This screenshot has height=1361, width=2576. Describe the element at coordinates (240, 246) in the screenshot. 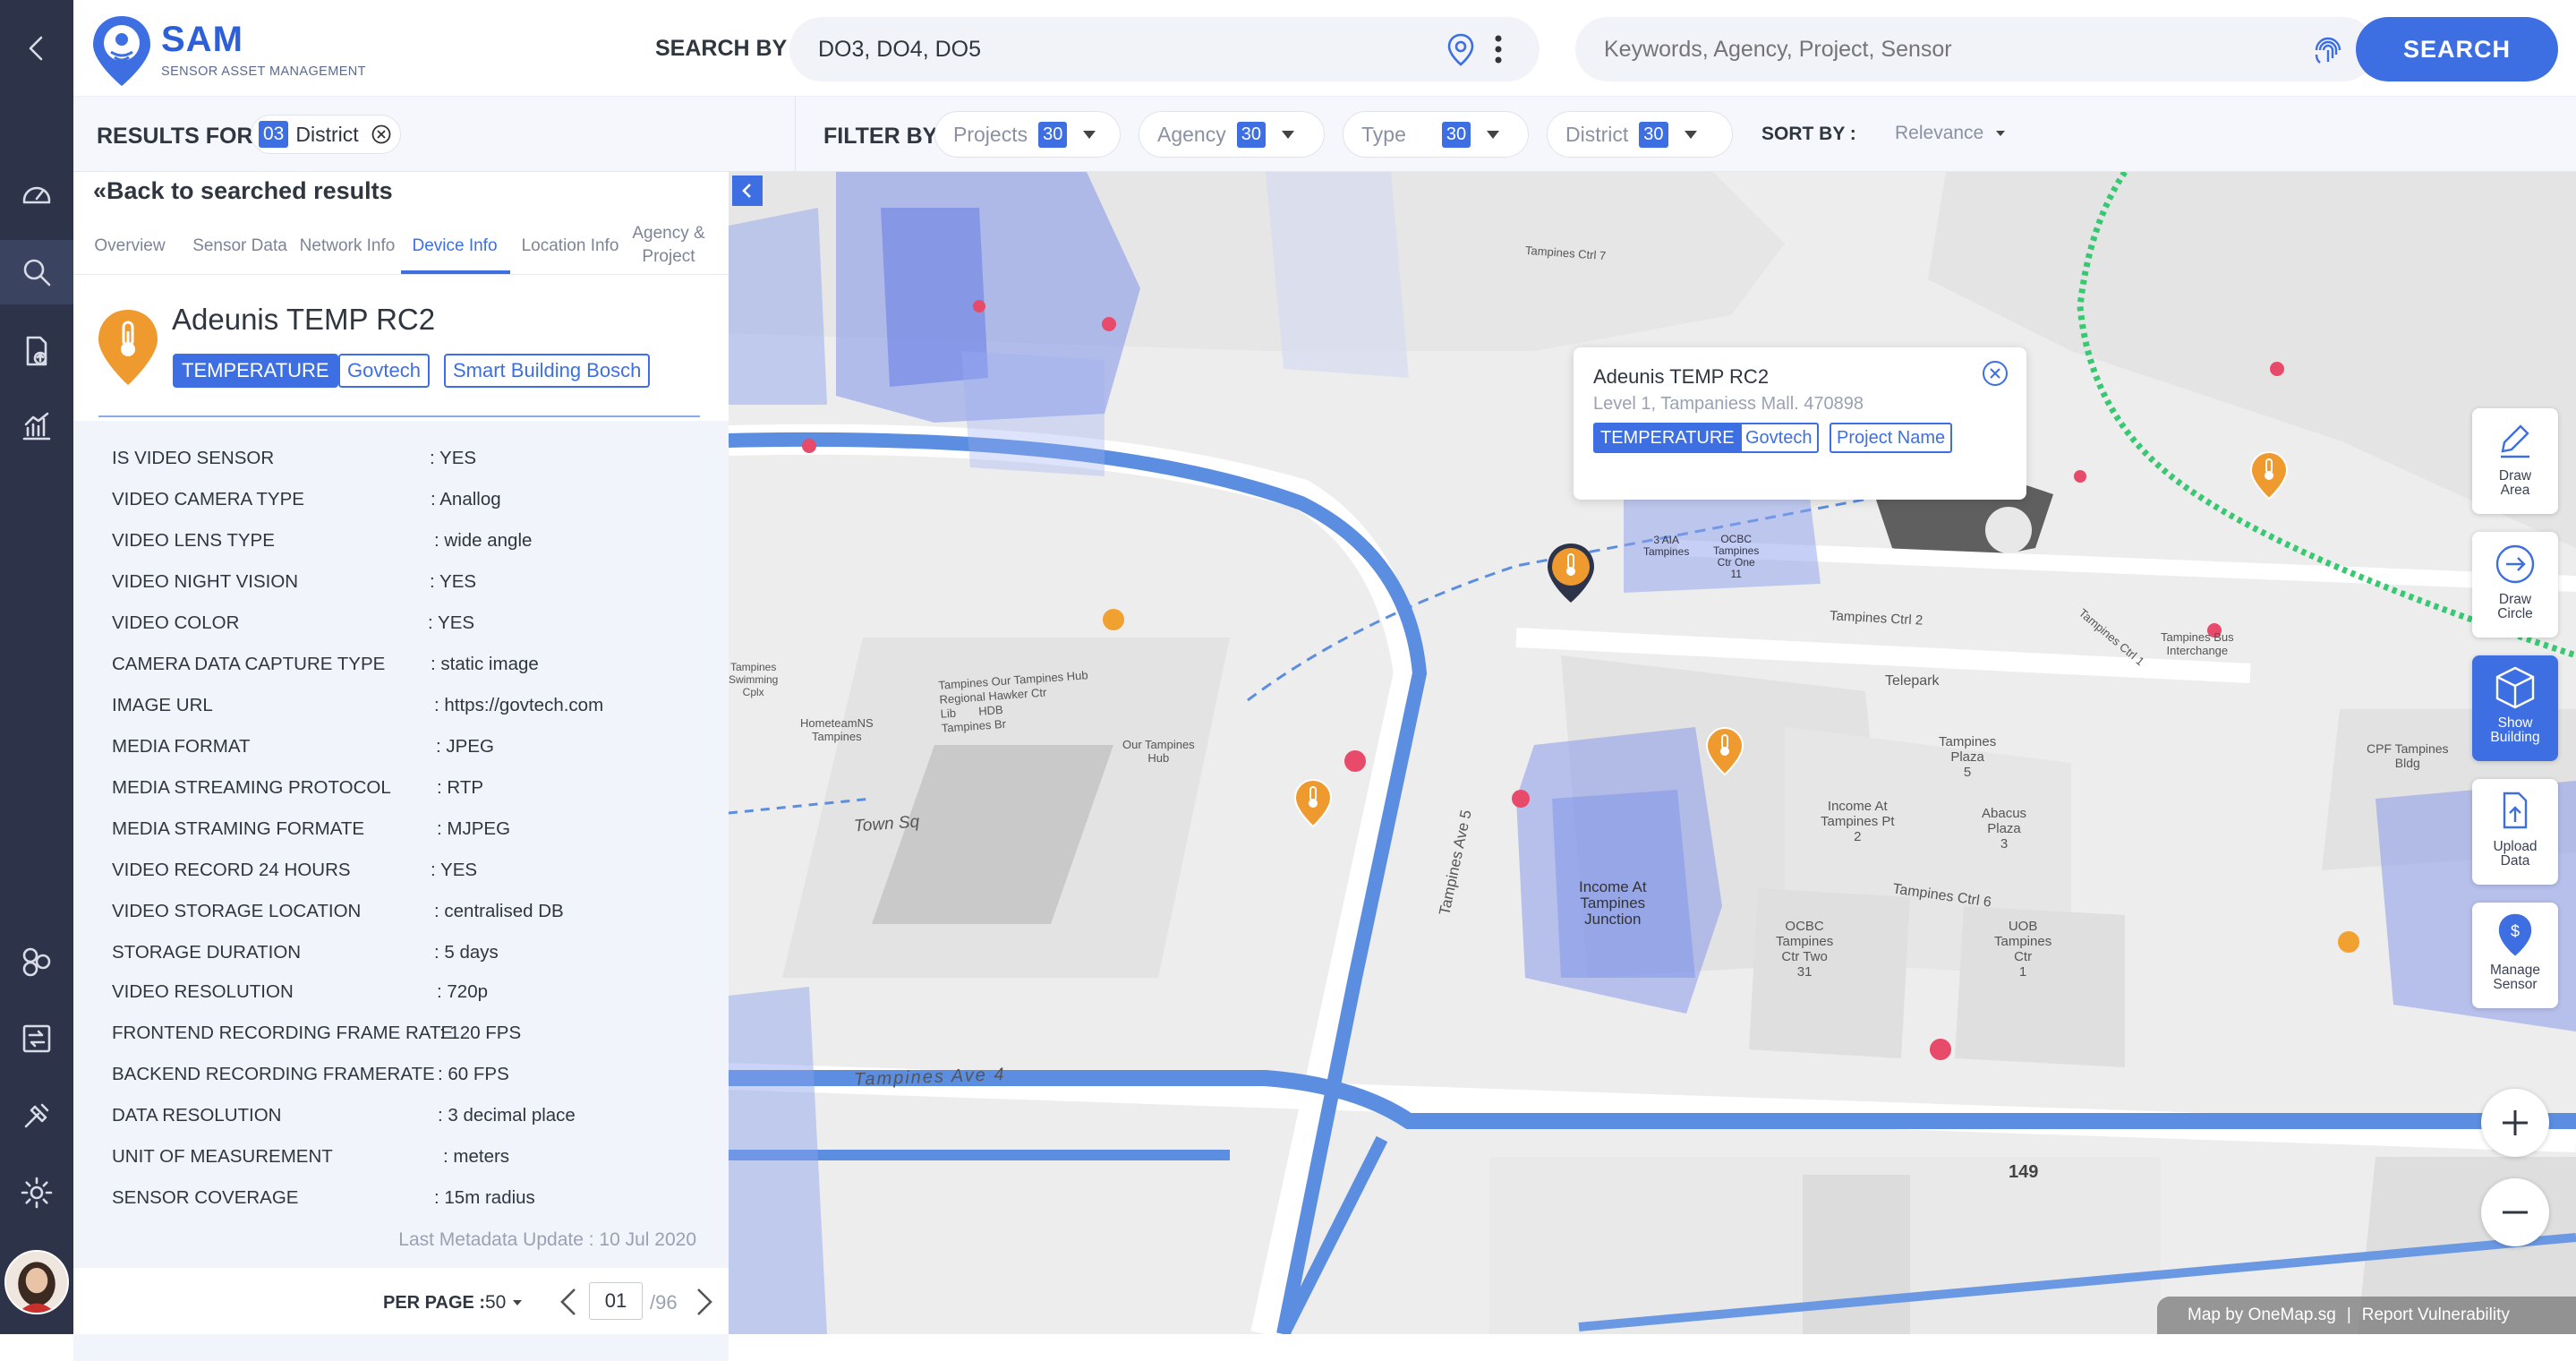

I see `tab-sensor-data: Sensor Data` at that location.